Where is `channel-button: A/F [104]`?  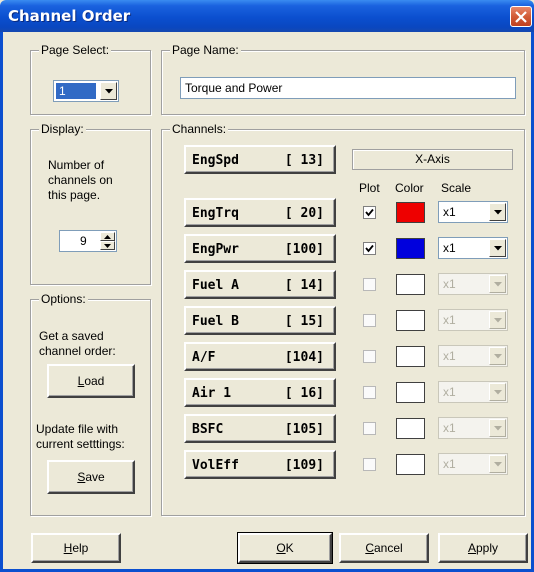
channel-button: A/F [104] is located at coordinates (260, 356).